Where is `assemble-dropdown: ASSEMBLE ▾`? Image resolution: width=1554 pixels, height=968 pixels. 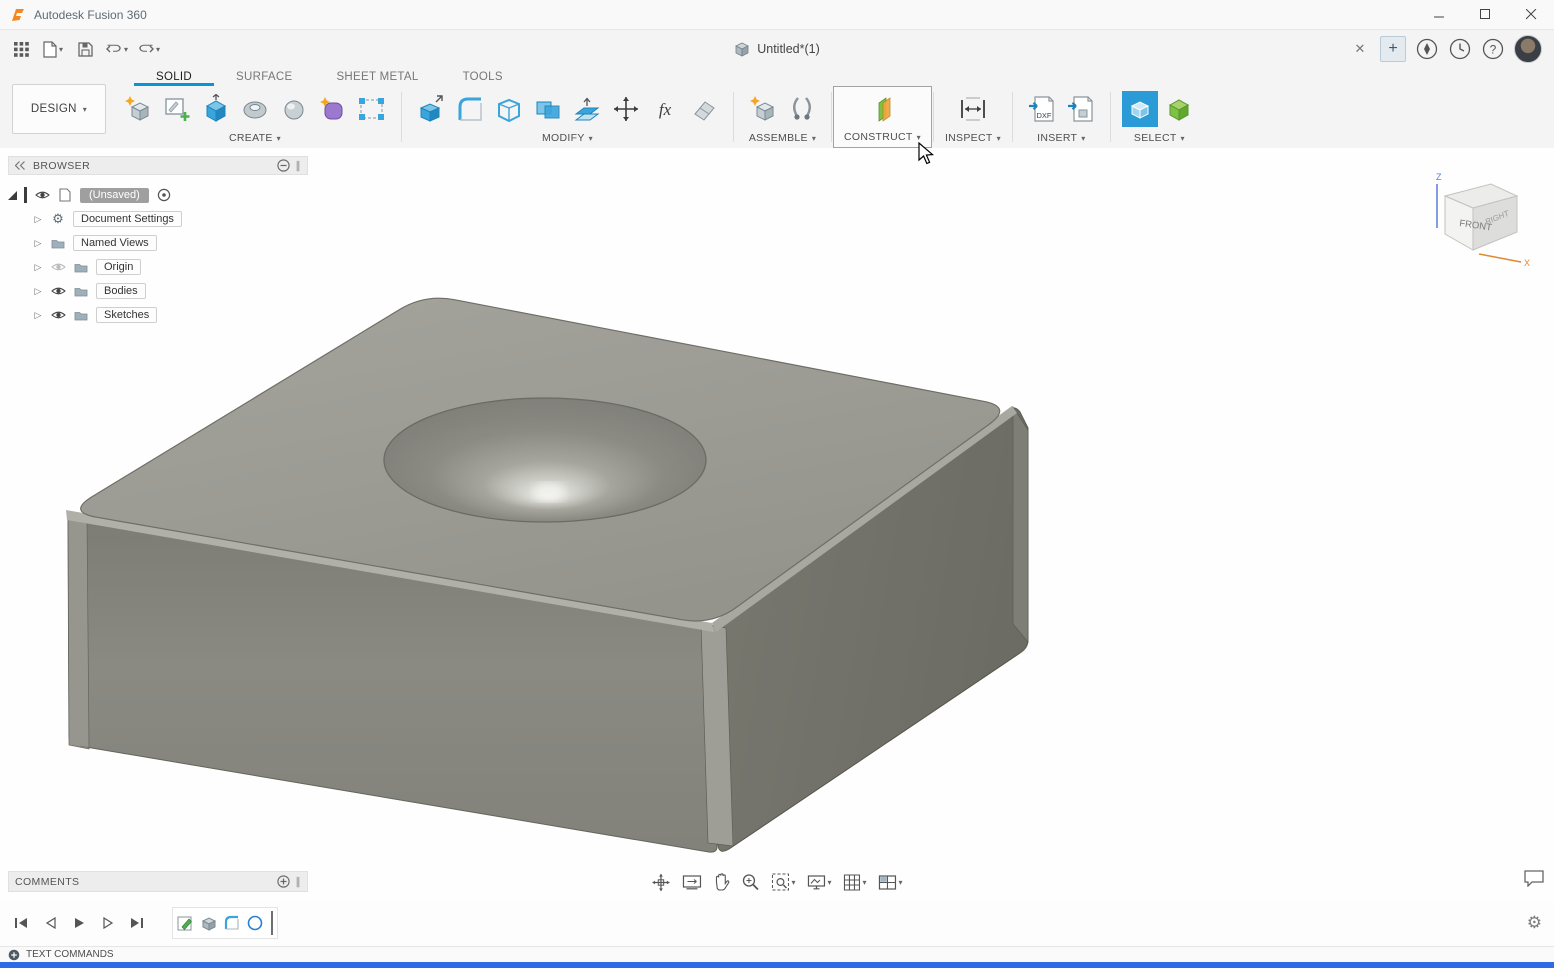 assemble-dropdown: ASSEMBLE ▾ is located at coordinates (782, 138).